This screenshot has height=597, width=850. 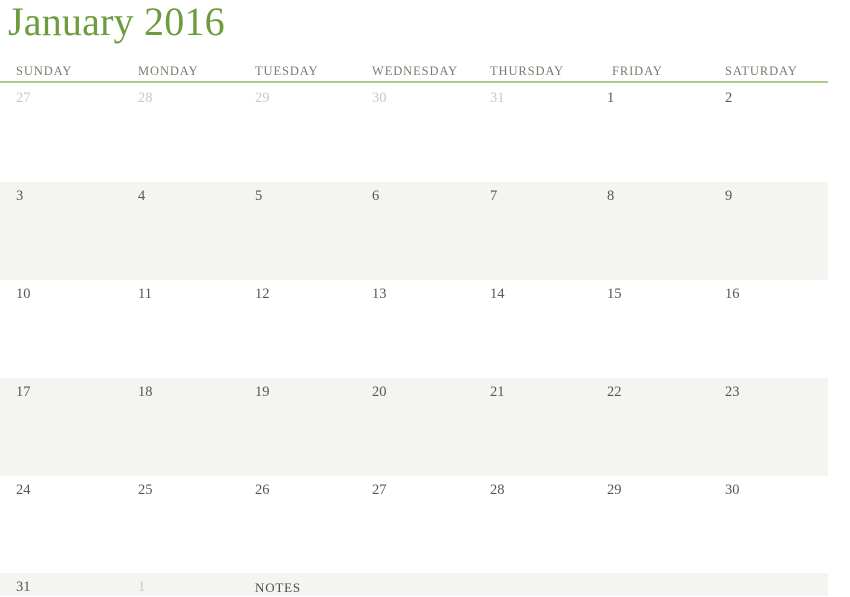 What do you see at coordinates (142, 196) in the screenshot?
I see `day-number: 4` at bounding box center [142, 196].